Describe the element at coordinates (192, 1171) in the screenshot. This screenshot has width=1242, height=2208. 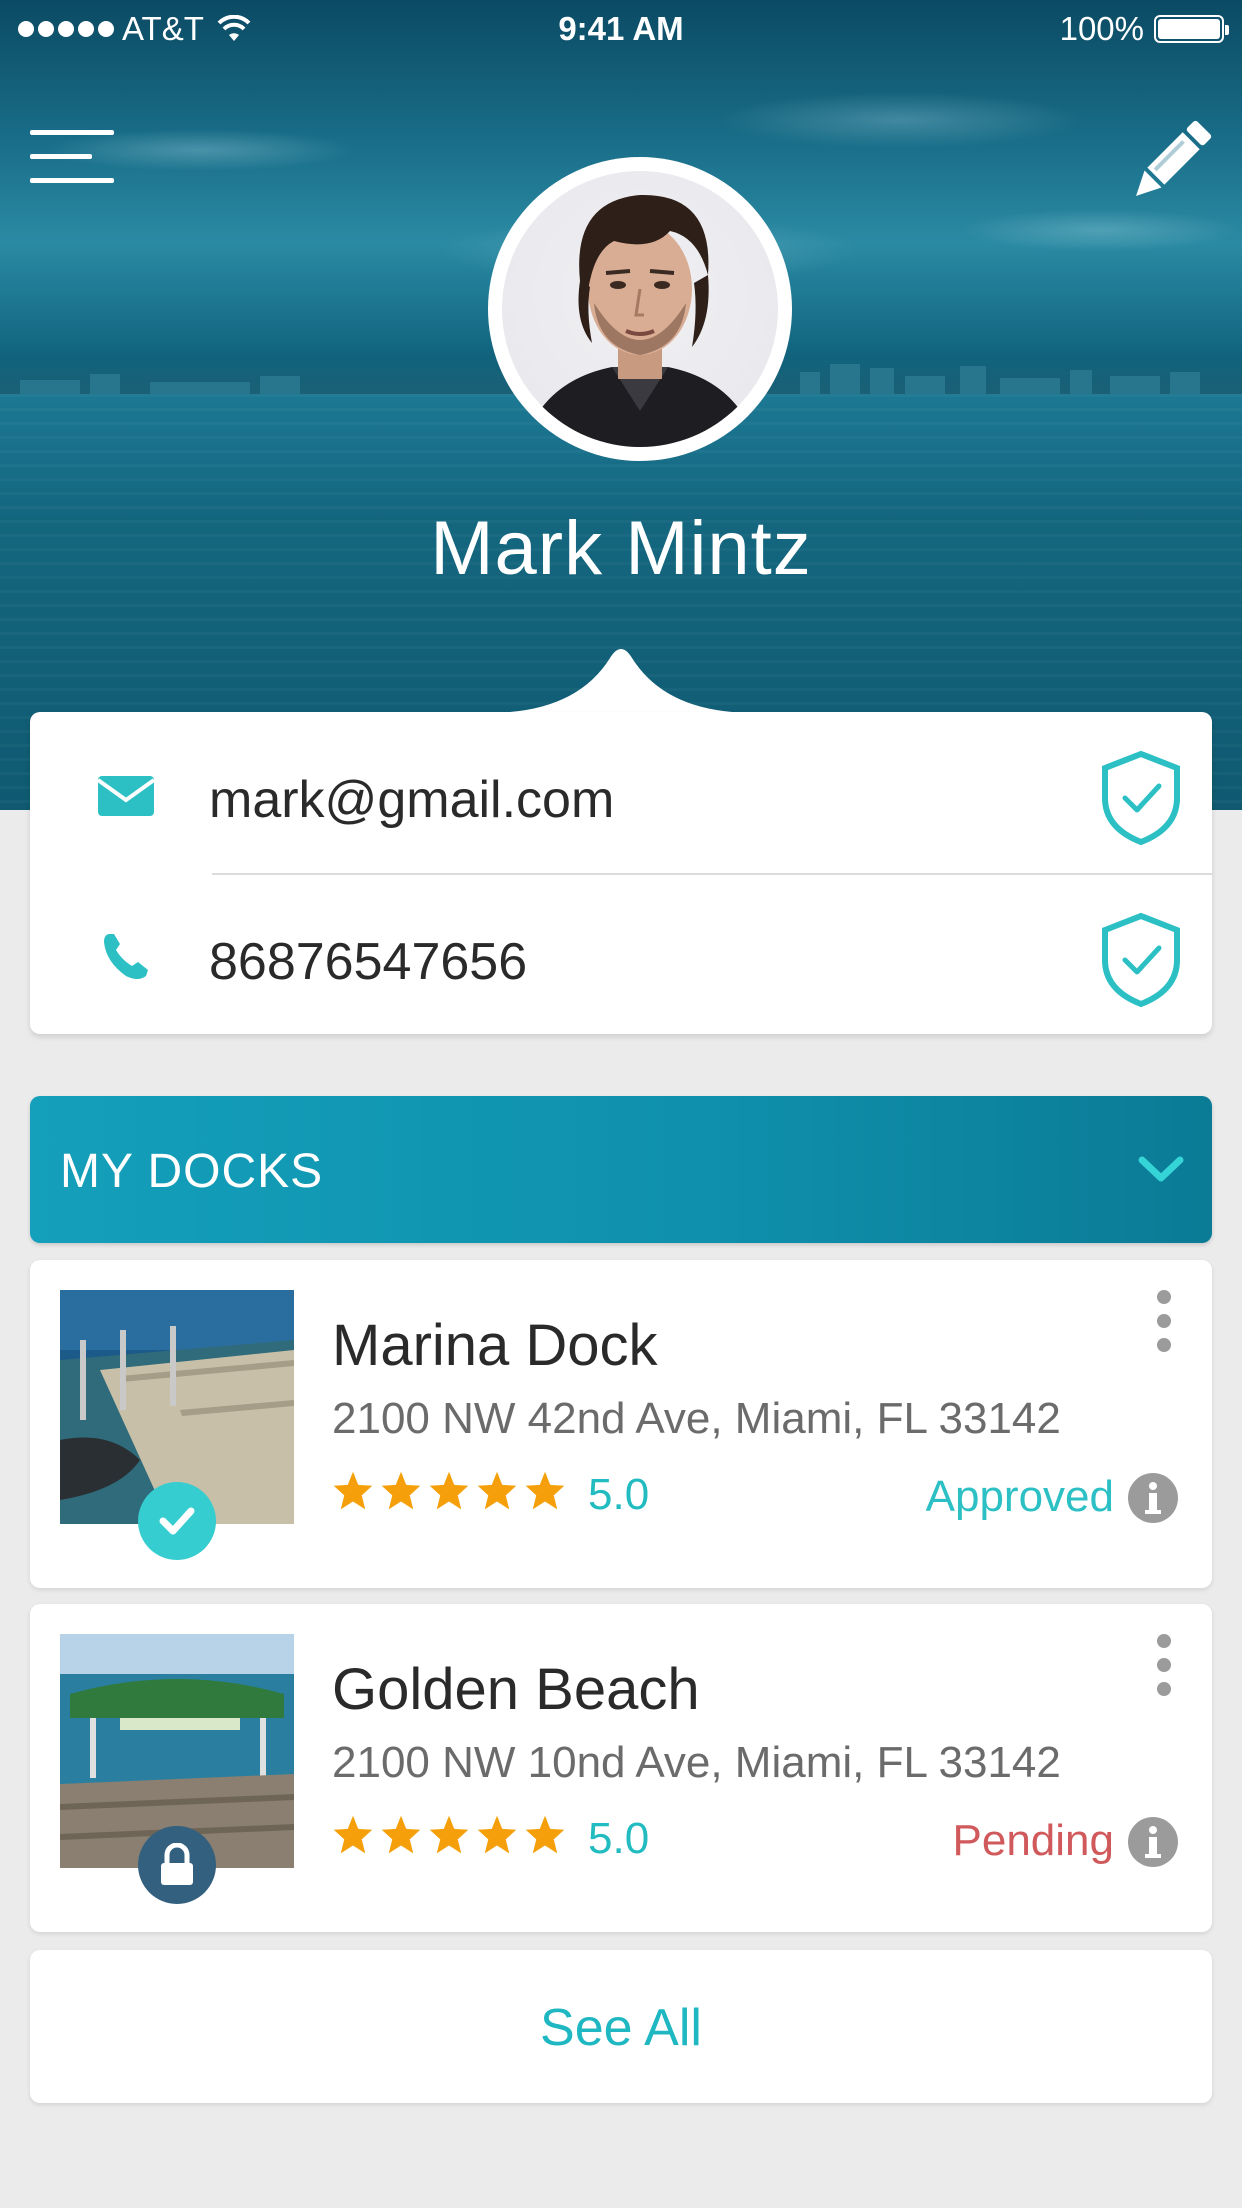
I see `my-docks-title: MY DOCKS` at that location.